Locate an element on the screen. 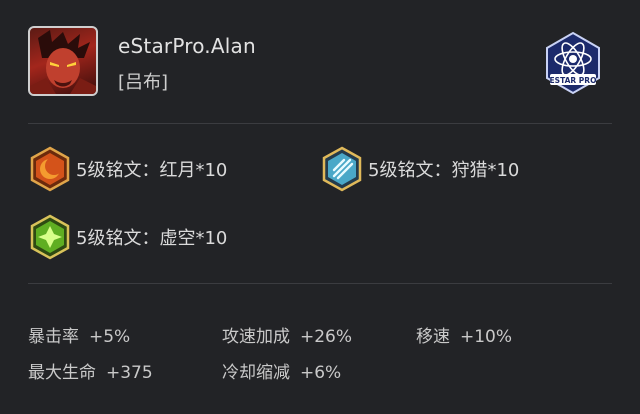  stat-name: 攻速加成 is located at coordinates (256, 337).